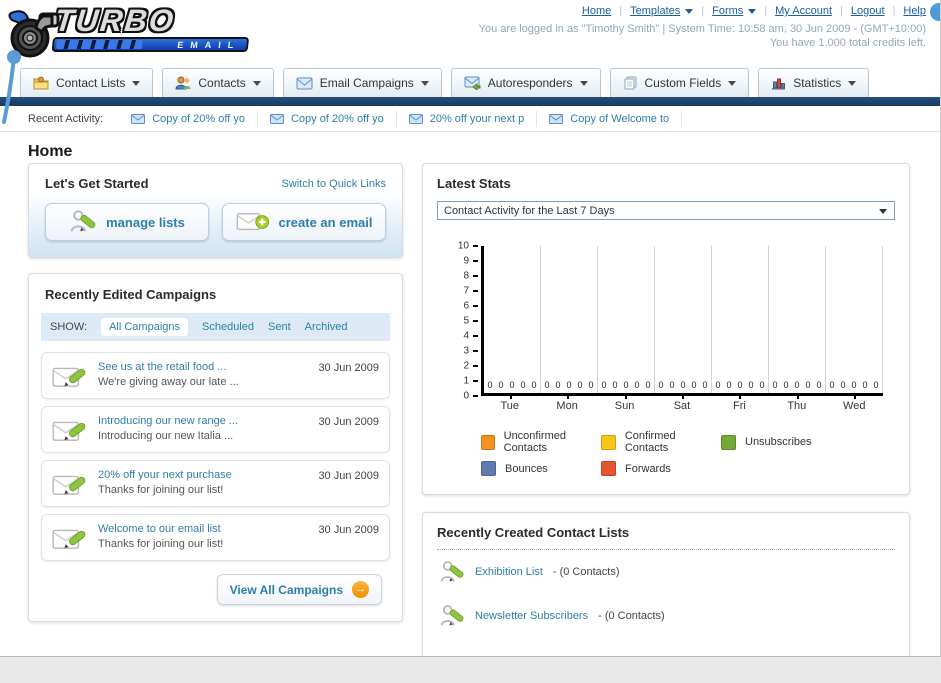 The width and height of the screenshot is (941, 683). What do you see at coordinates (728, 442) in the screenshot?
I see `legend-swatch-unsubscribes` at bounding box center [728, 442].